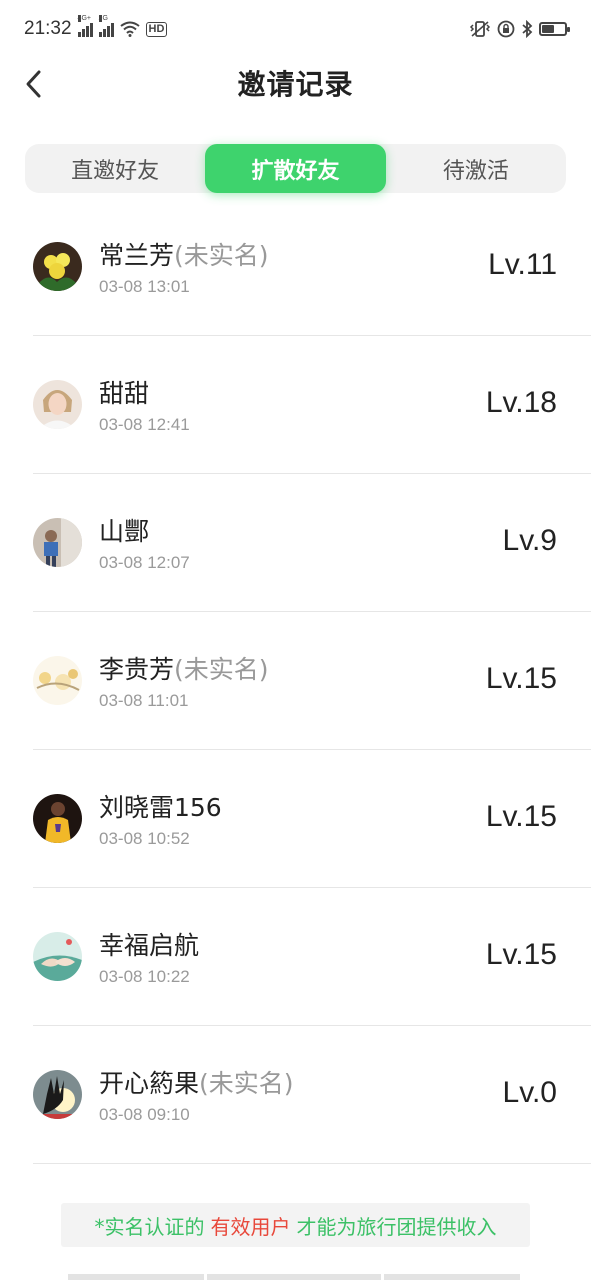 This screenshot has height=1280, width=591. Describe the element at coordinates (149, 1083) in the screenshot. I see `user-name: 开心箹果` at that location.